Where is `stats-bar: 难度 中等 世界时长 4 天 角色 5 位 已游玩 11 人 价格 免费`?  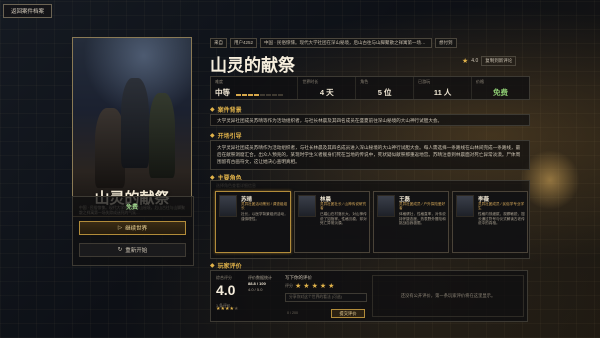
stats-bar: 难度 中等 世界时长 4 天 角色 5 位 已游玩 11 人 价格 免费 is located at coordinates (370, 88).